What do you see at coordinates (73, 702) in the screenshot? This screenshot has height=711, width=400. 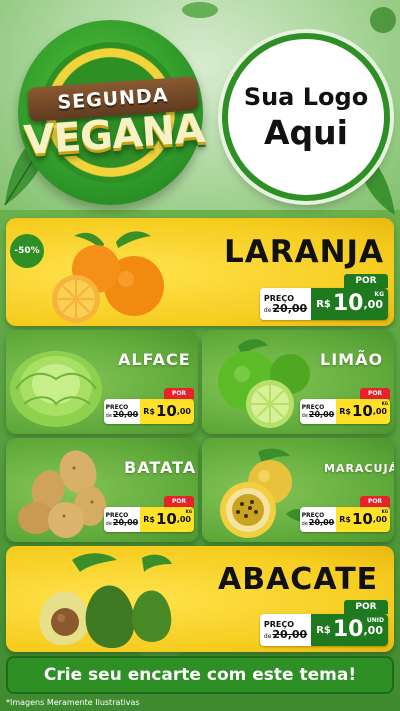 I see `disclaimer-text: *Imagens Meramente Ilustrativas` at bounding box center [73, 702].